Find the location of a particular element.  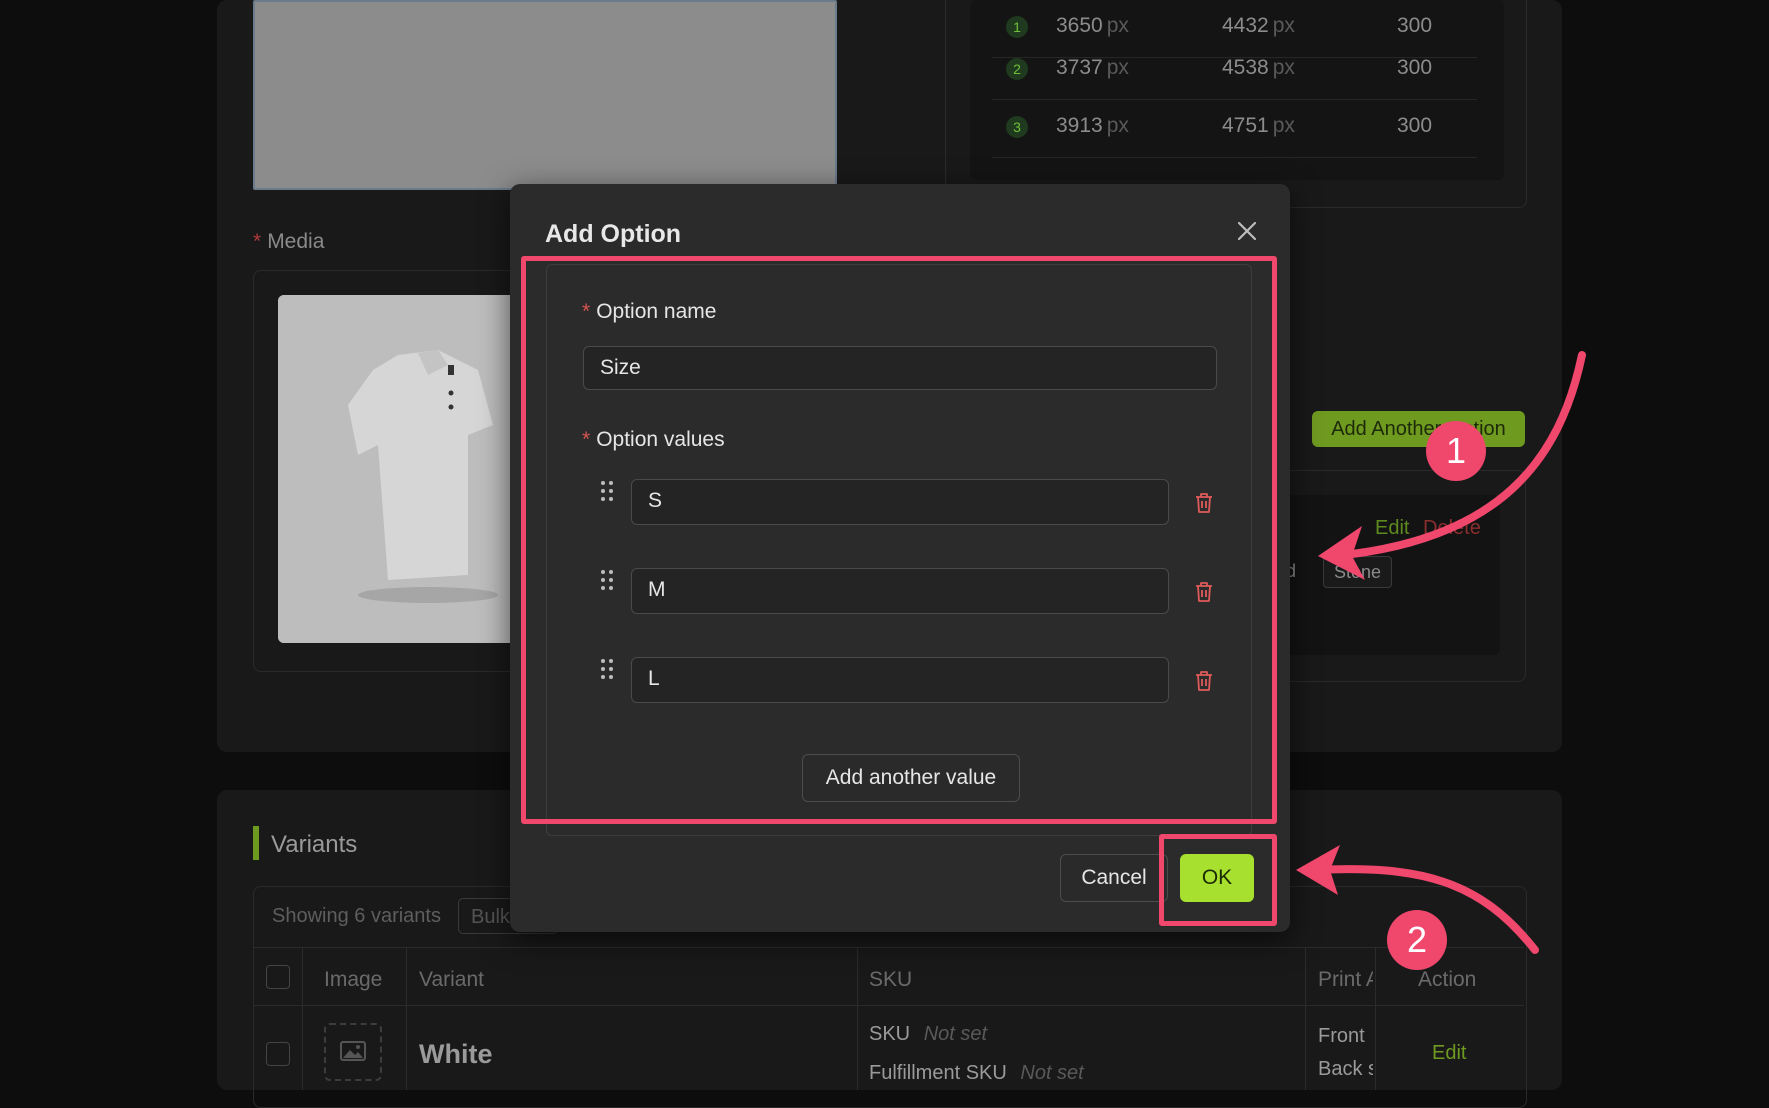

annotation-arrows is located at coordinates (1441, 652).